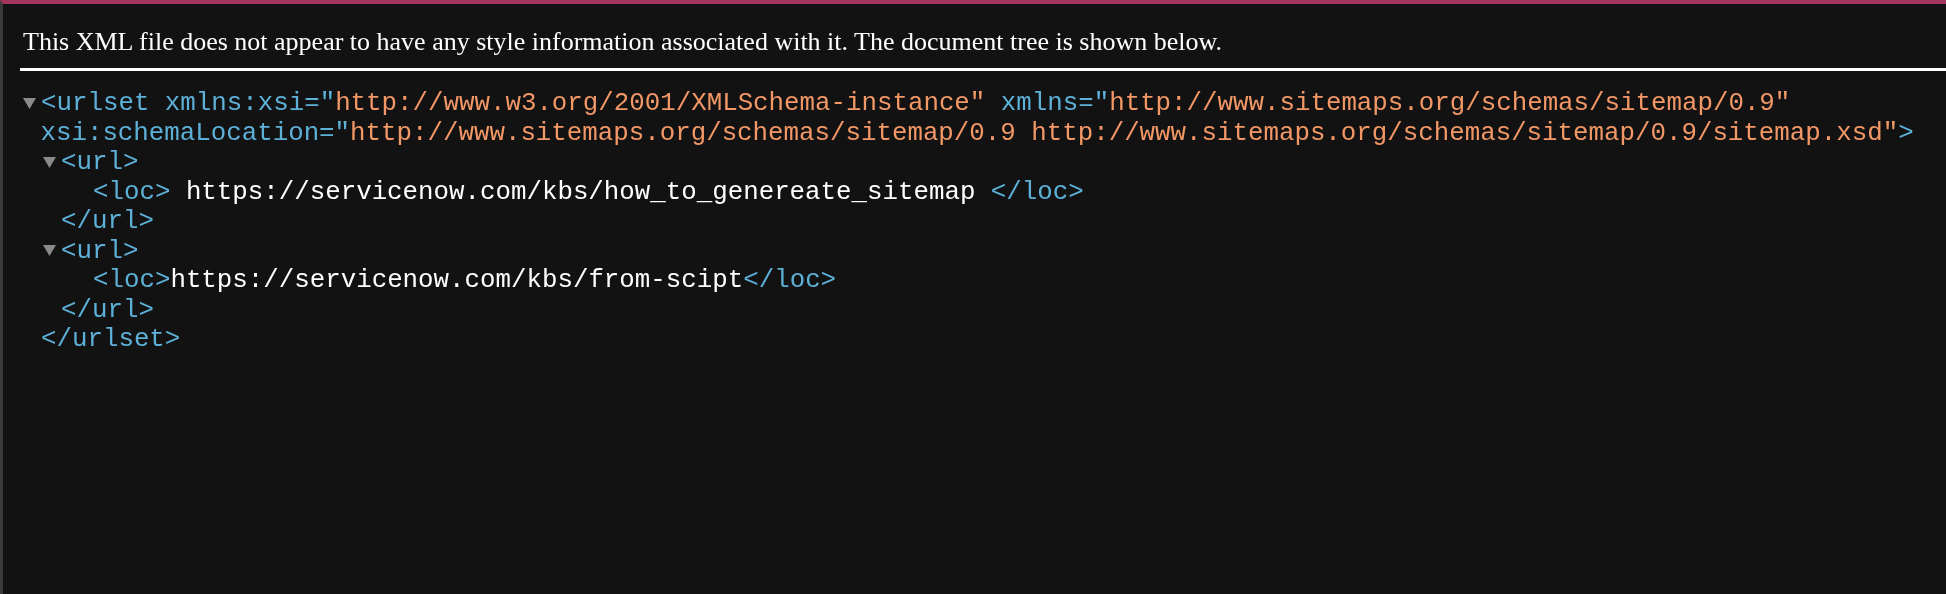  Describe the element at coordinates (457, 280) in the screenshot. I see `text-content: https://servicenow.com/kbs/from-scipt` at that location.